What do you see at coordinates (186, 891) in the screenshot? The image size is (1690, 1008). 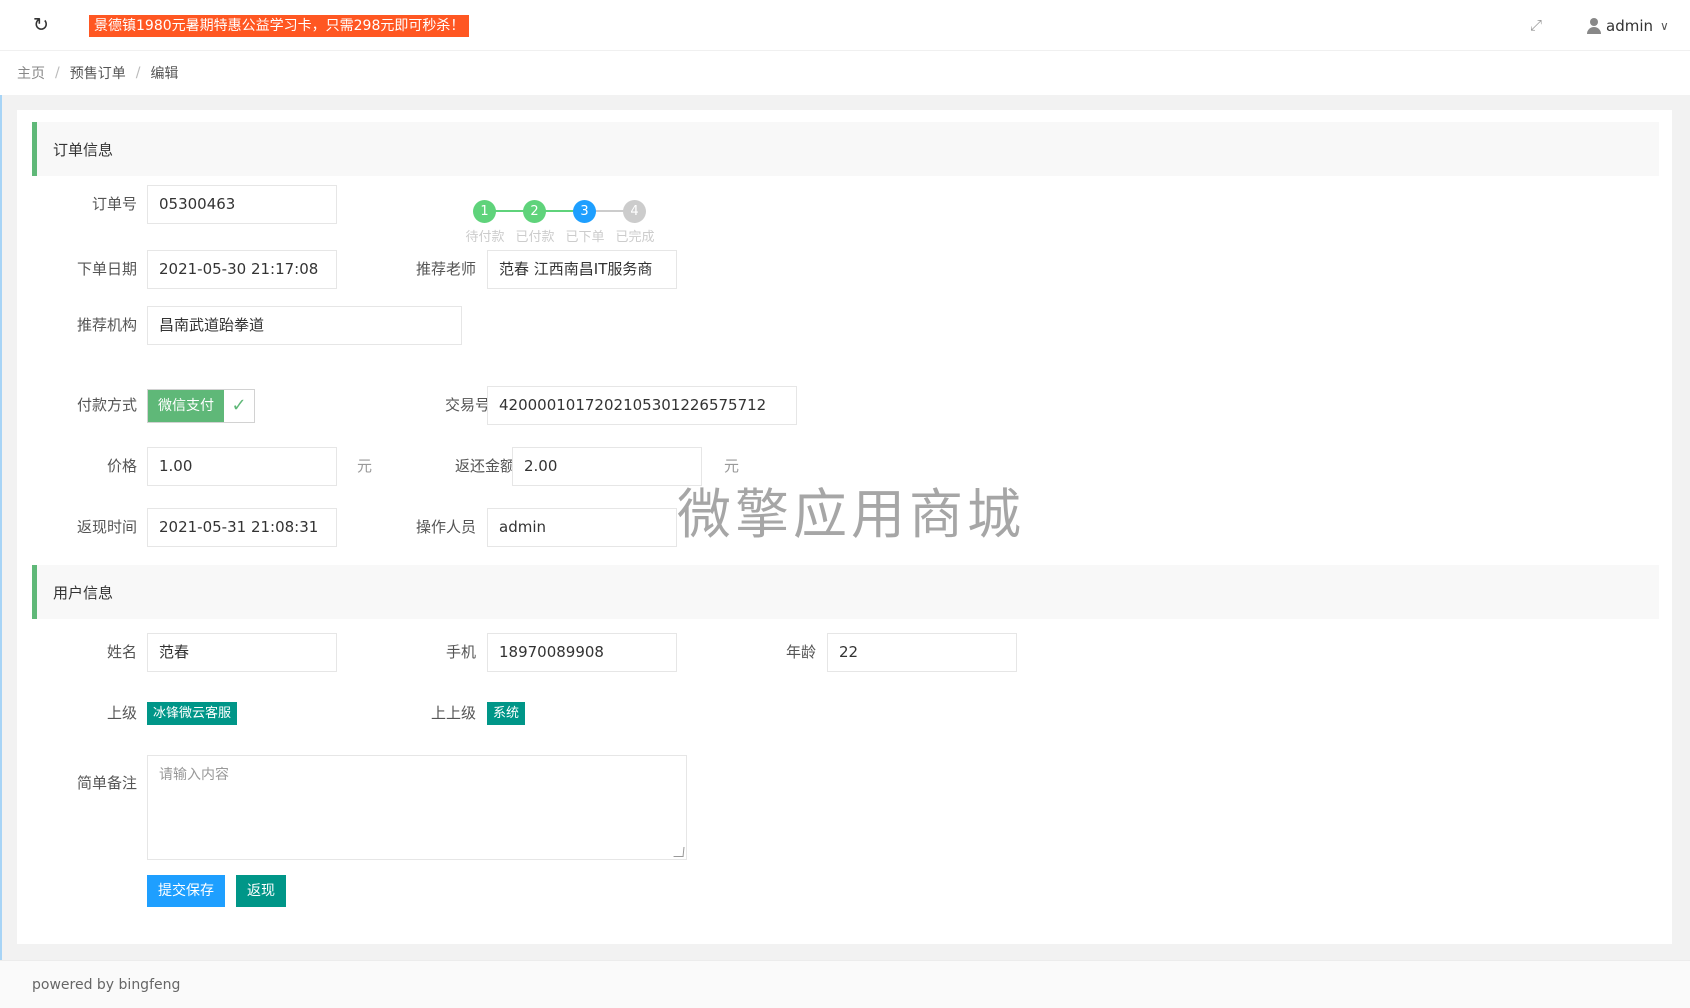 I see `save-button: 提交保存` at bounding box center [186, 891].